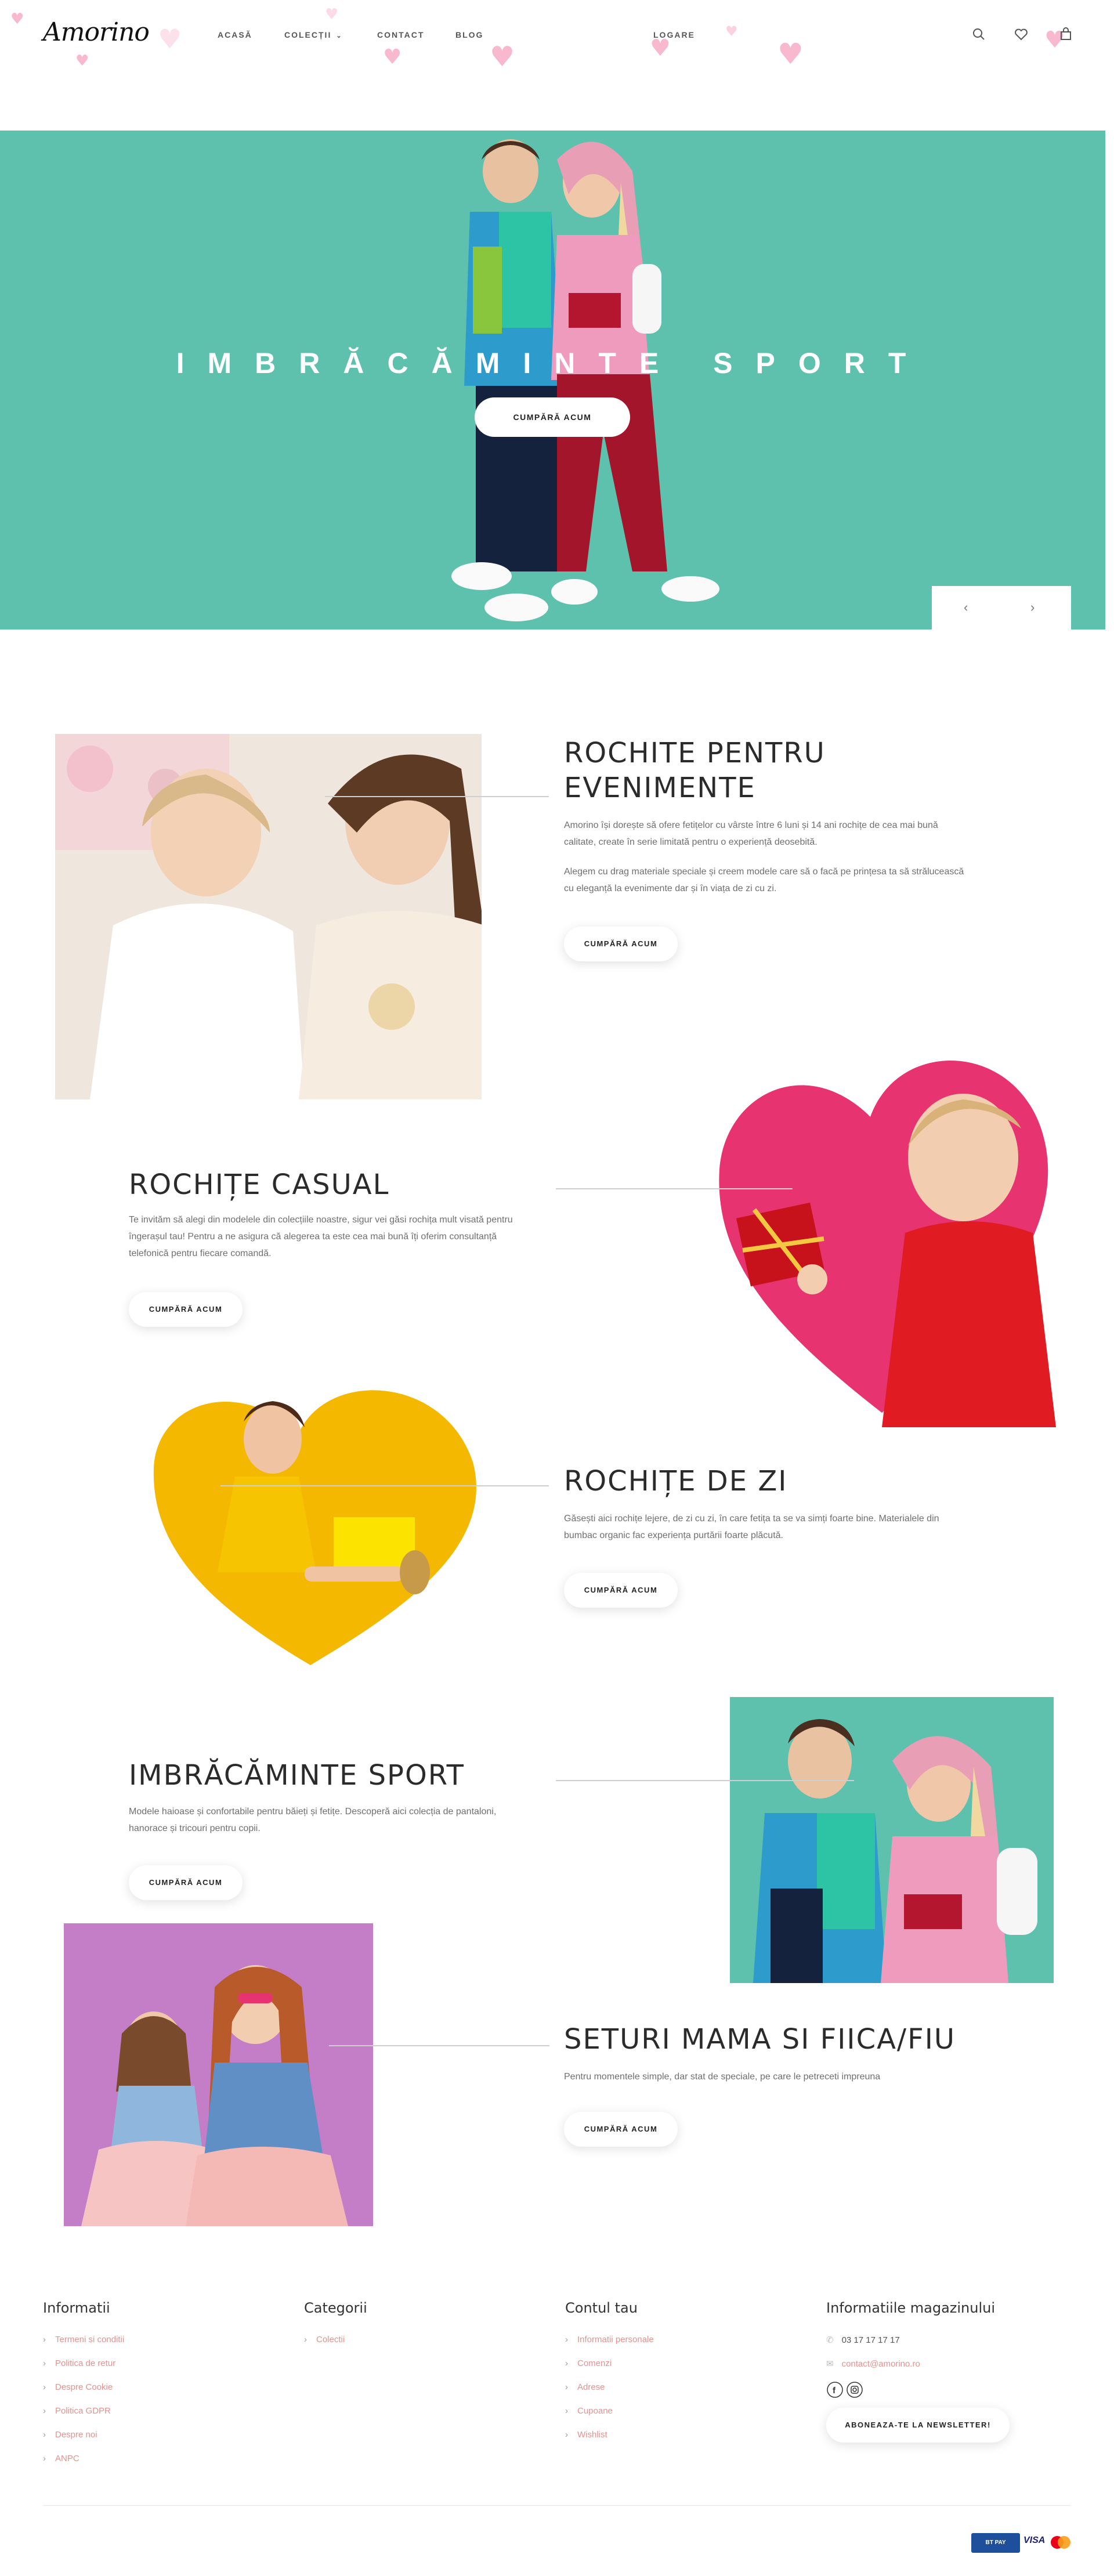 The image size is (1114, 2576). I want to click on facebook-icon: f, so click(835, 2389).